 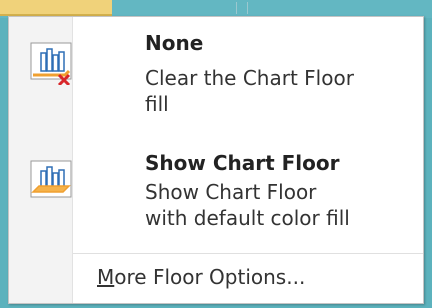 What do you see at coordinates (56, 8) in the screenshot?
I see `ribbon-tab-highlight` at bounding box center [56, 8].